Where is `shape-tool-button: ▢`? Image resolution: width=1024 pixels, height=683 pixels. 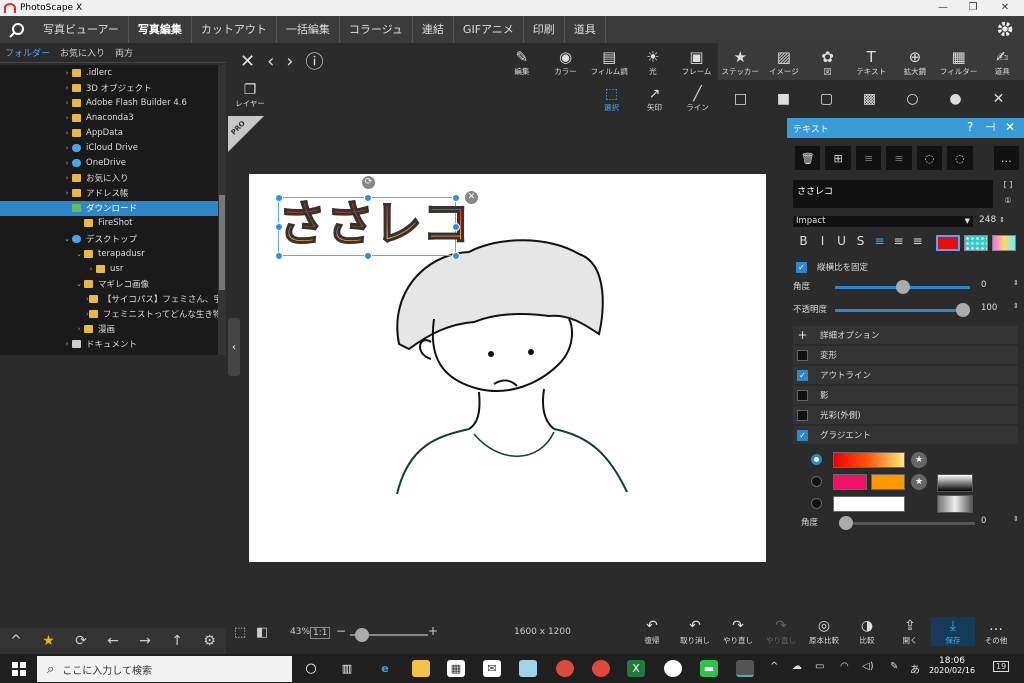 shape-tool-button: ▢ is located at coordinates (826, 99).